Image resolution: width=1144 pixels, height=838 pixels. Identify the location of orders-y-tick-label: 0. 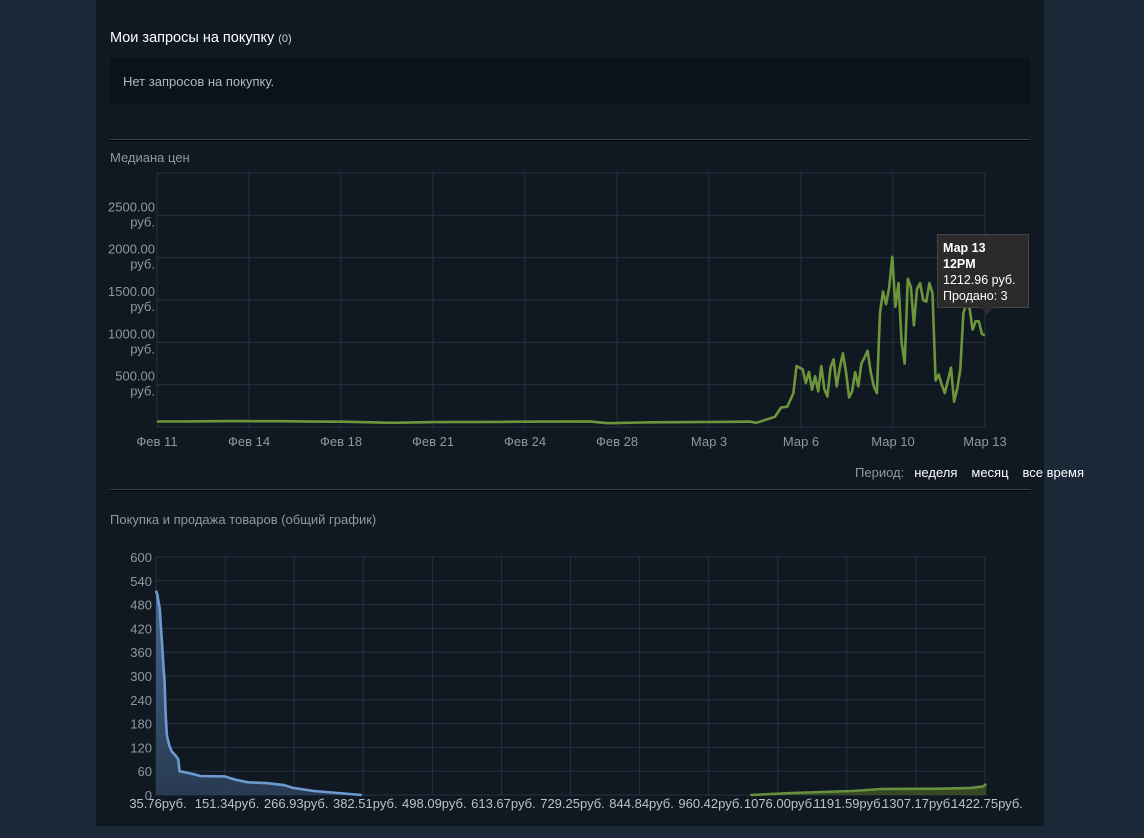
(148, 795).